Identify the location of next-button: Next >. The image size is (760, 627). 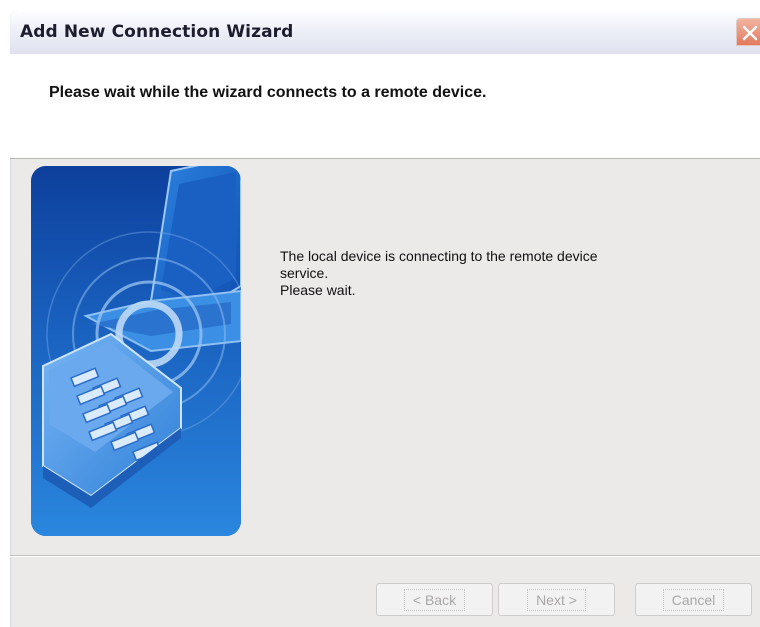
(556, 599).